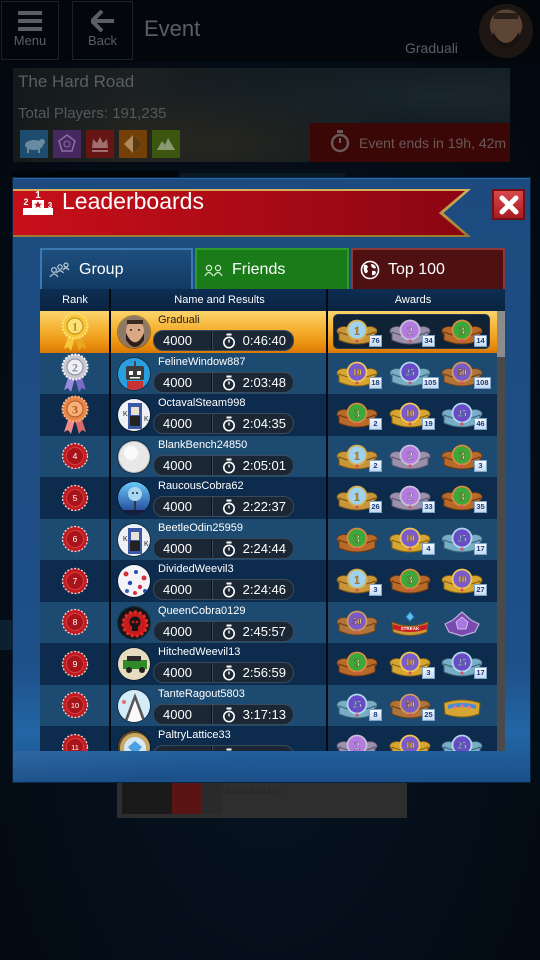 Image resolution: width=540 pixels, height=960 pixels. I want to click on gem-ring-avatar-icon, so click(134, 741).